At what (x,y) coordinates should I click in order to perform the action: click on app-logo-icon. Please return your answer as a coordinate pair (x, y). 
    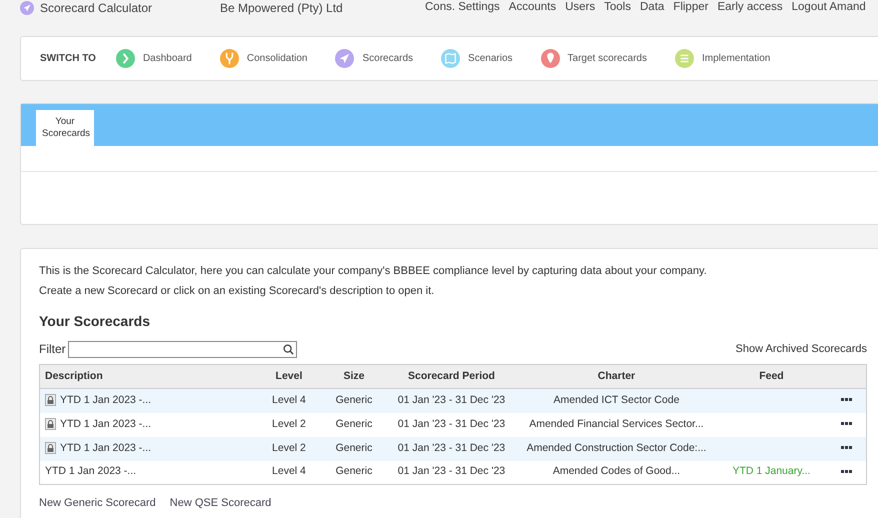
    Looking at the image, I should click on (27, 8).